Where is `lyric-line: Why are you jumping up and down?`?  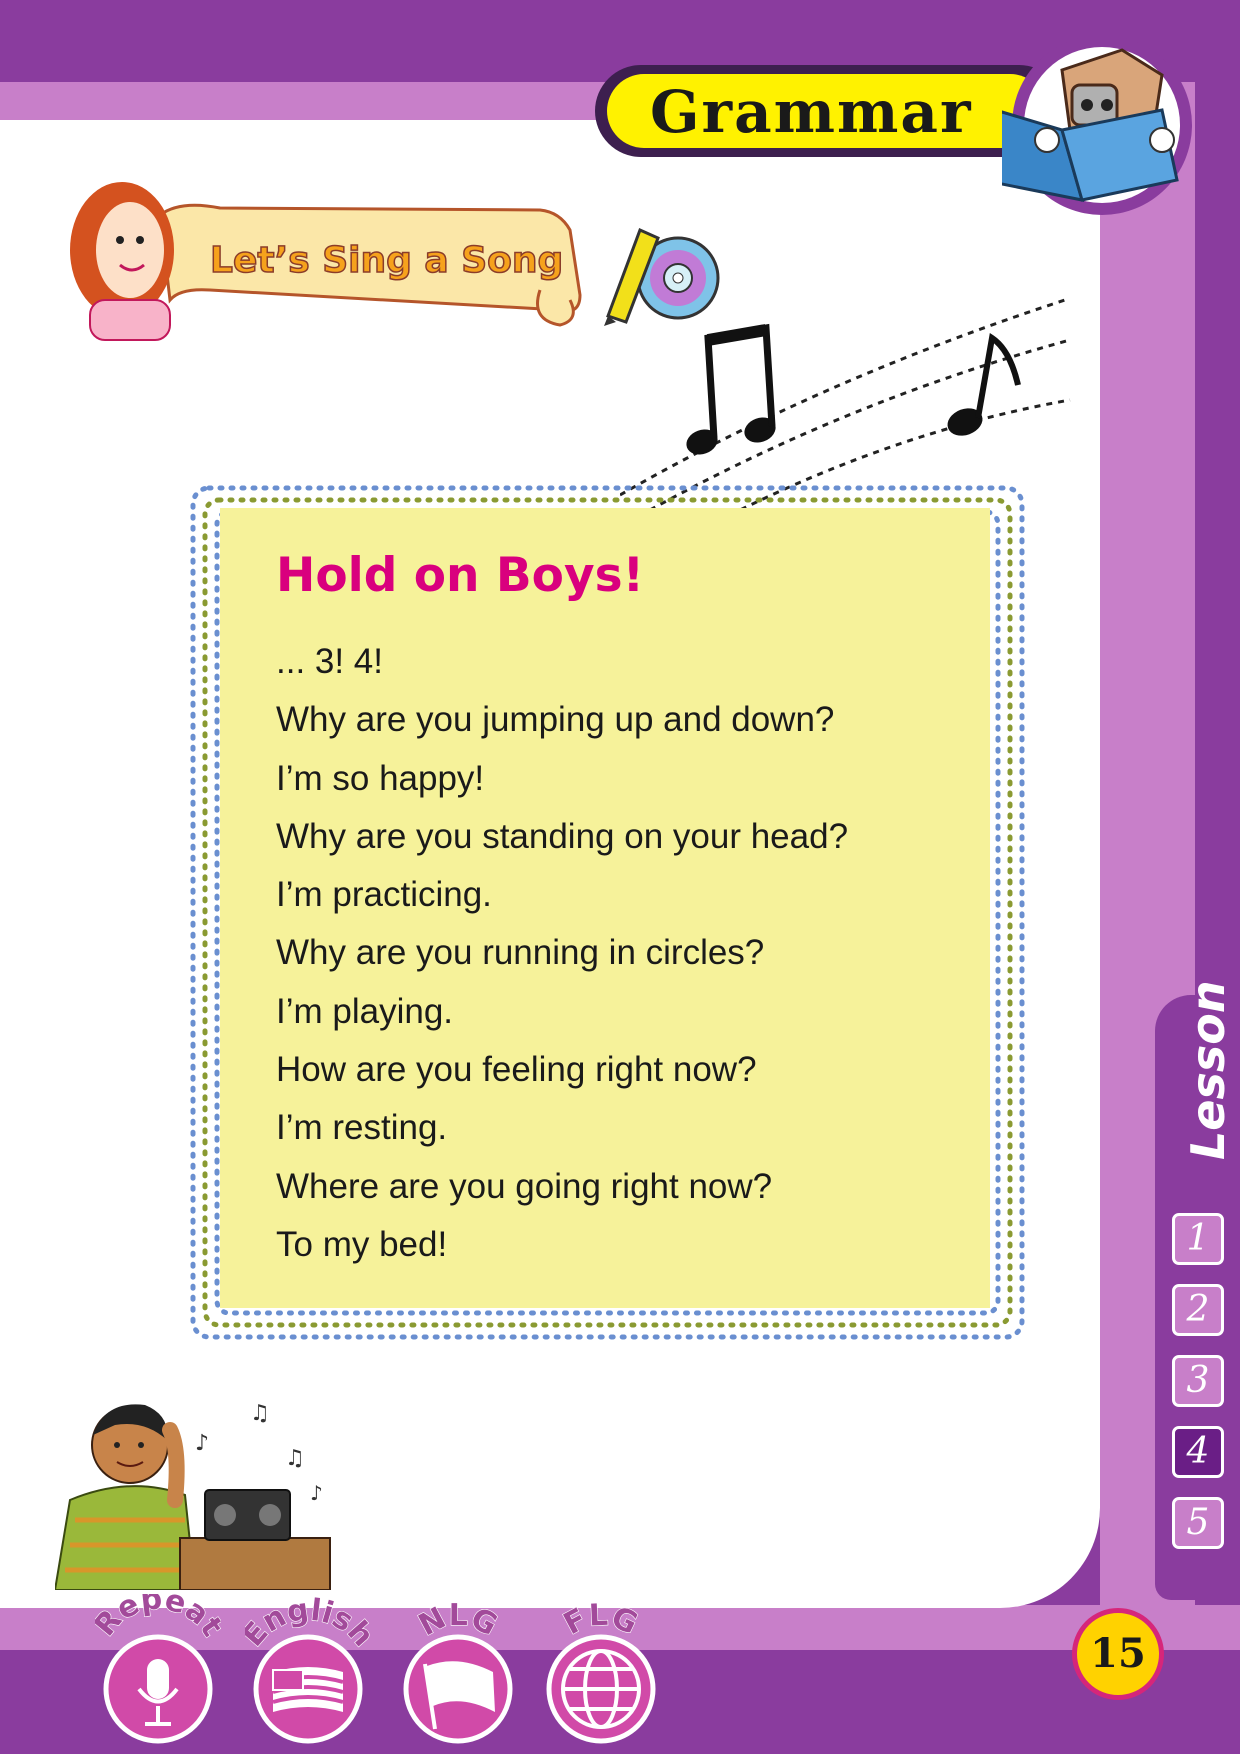 lyric-line: Why are you jumping up and down? is located at coordinates (555, 720).